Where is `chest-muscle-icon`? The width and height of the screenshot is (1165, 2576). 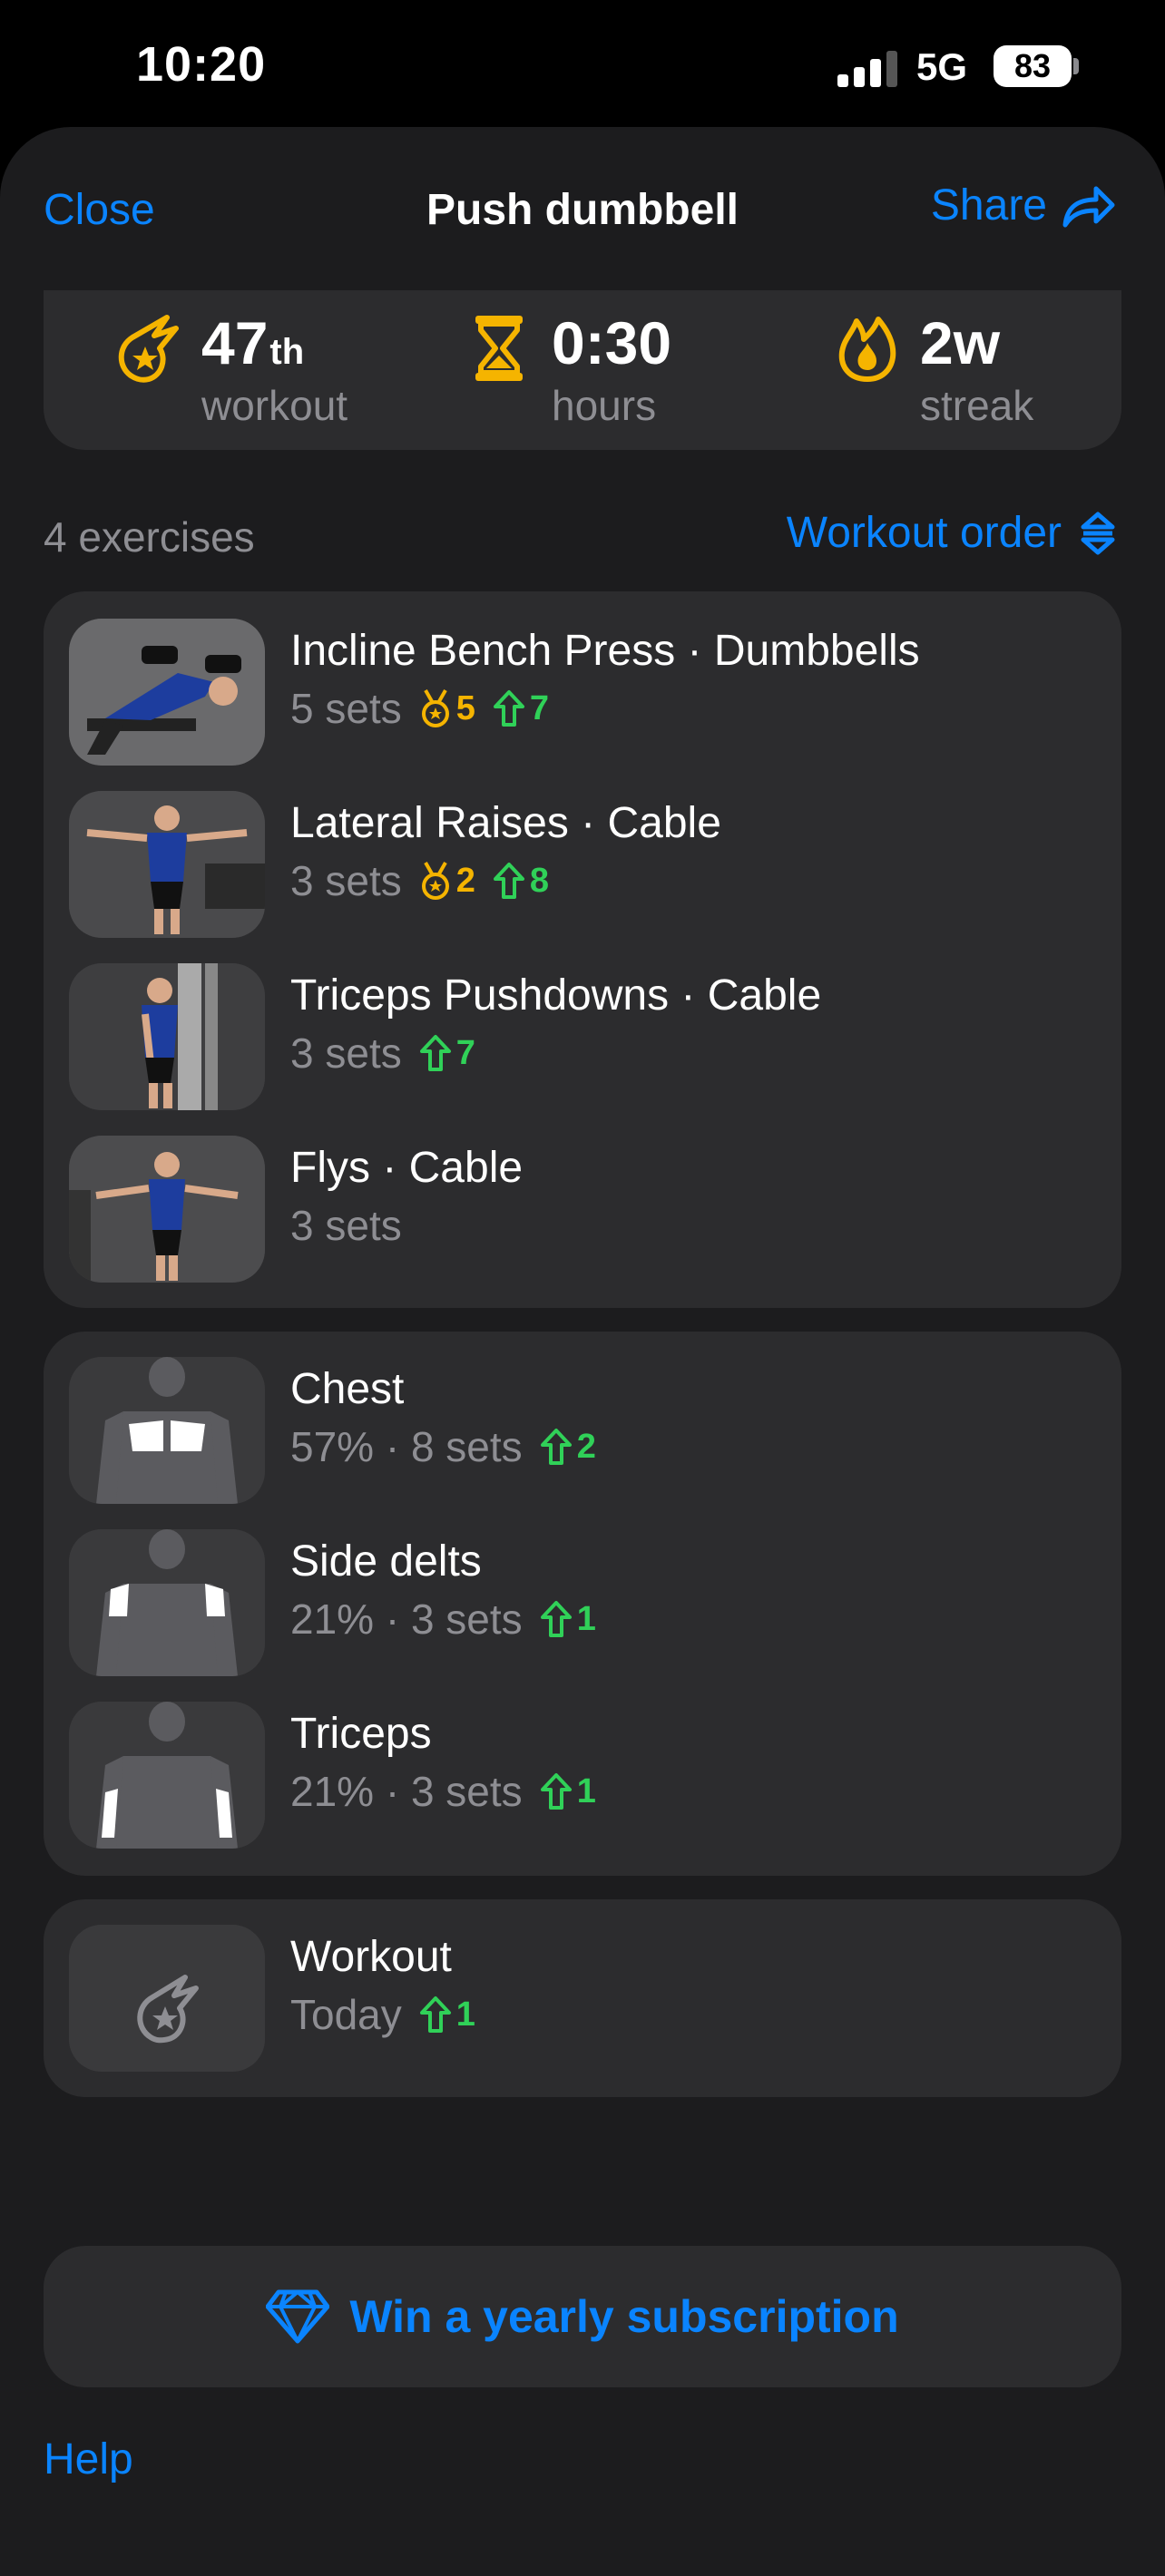
chest-muscle-icon is located at coordinates (167, 1430).